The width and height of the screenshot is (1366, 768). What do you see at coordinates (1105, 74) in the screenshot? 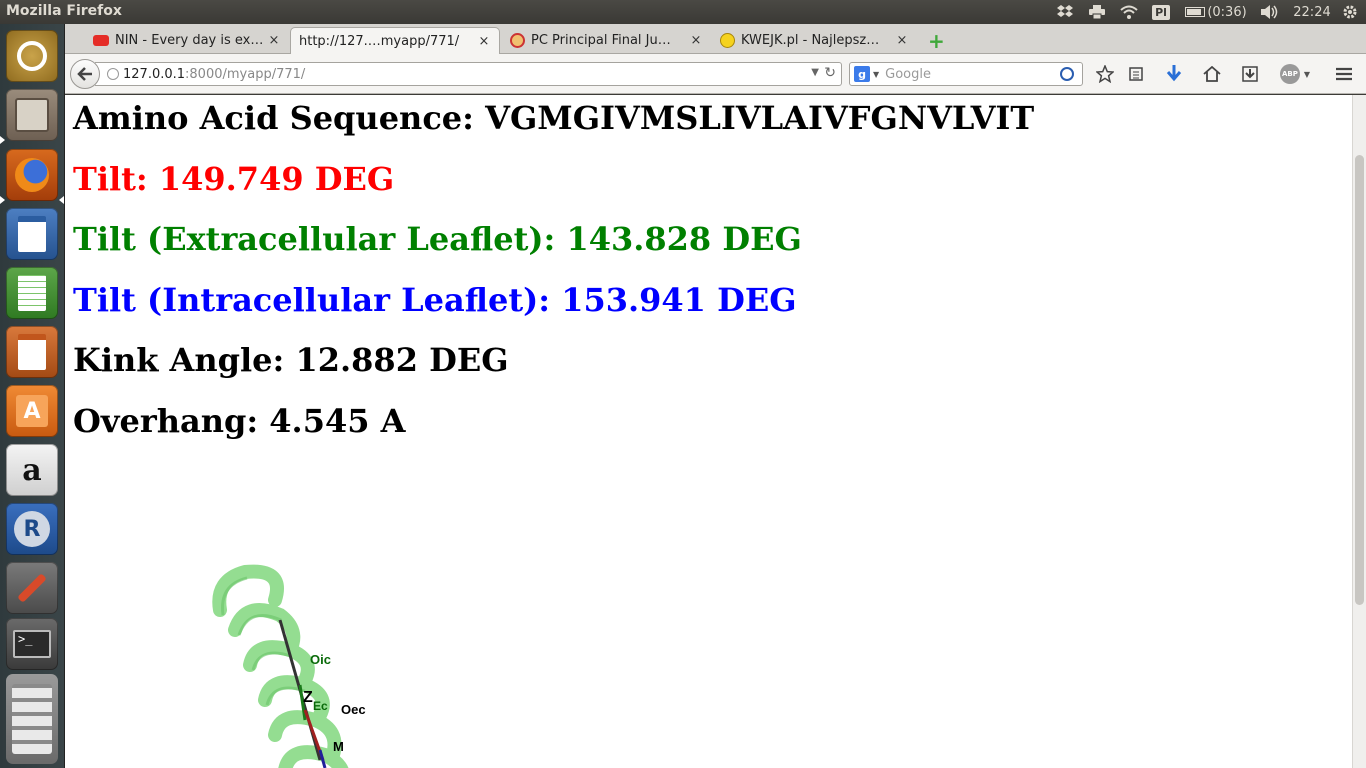
I see `bookmark-star-icon` at bounding box center [1105, 74].